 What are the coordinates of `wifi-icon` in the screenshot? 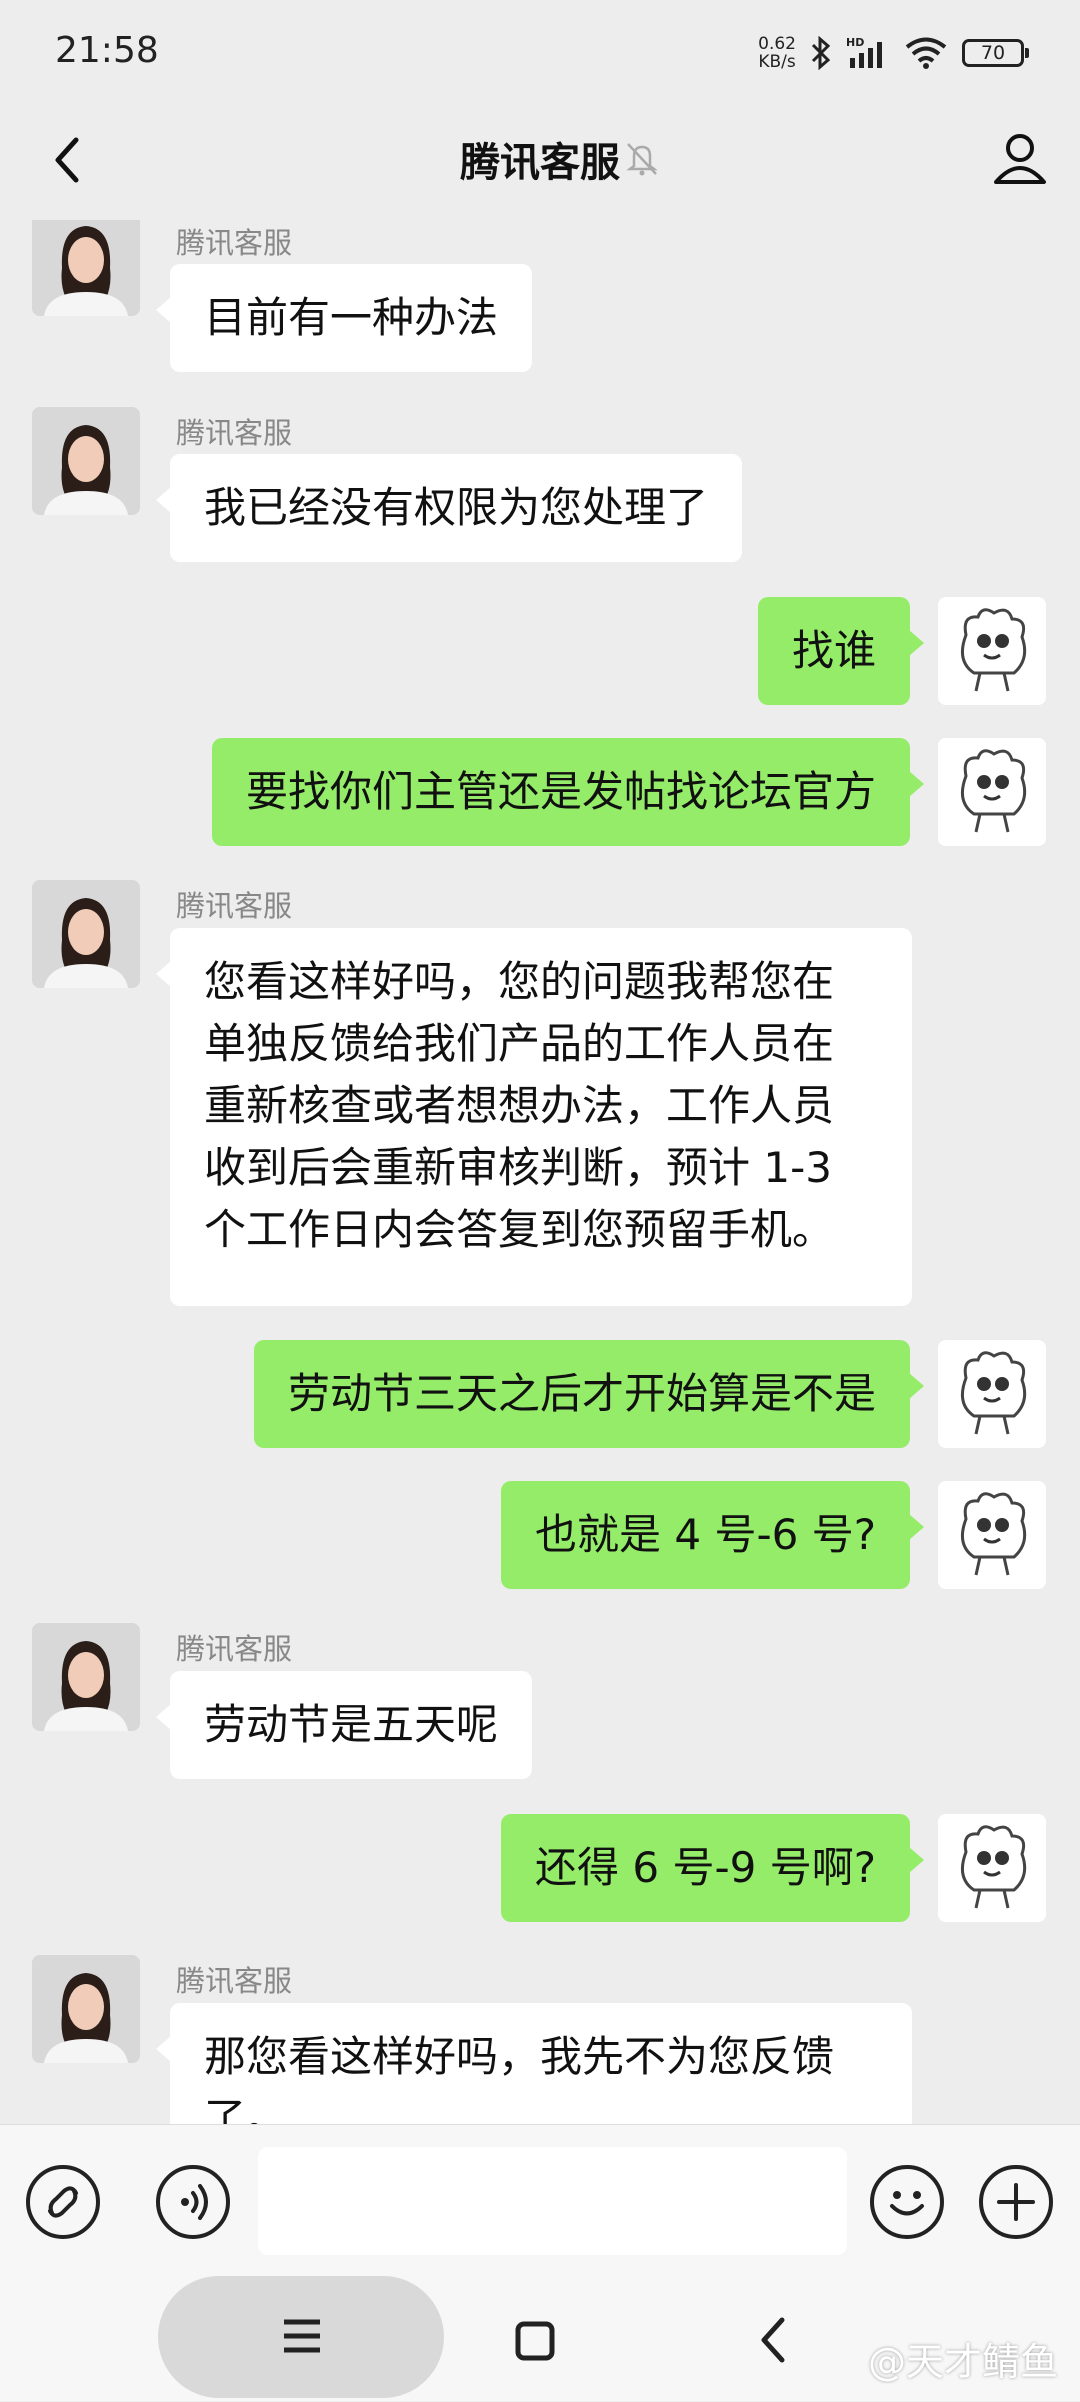 It's located at (926, 53).